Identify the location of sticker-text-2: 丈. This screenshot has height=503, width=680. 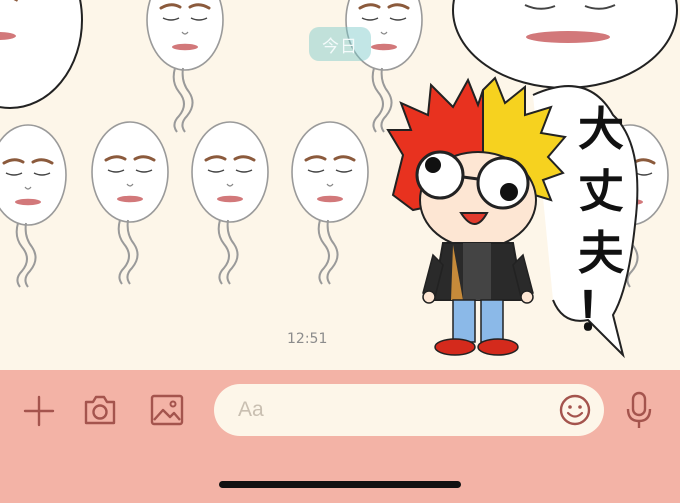
(601, 191).